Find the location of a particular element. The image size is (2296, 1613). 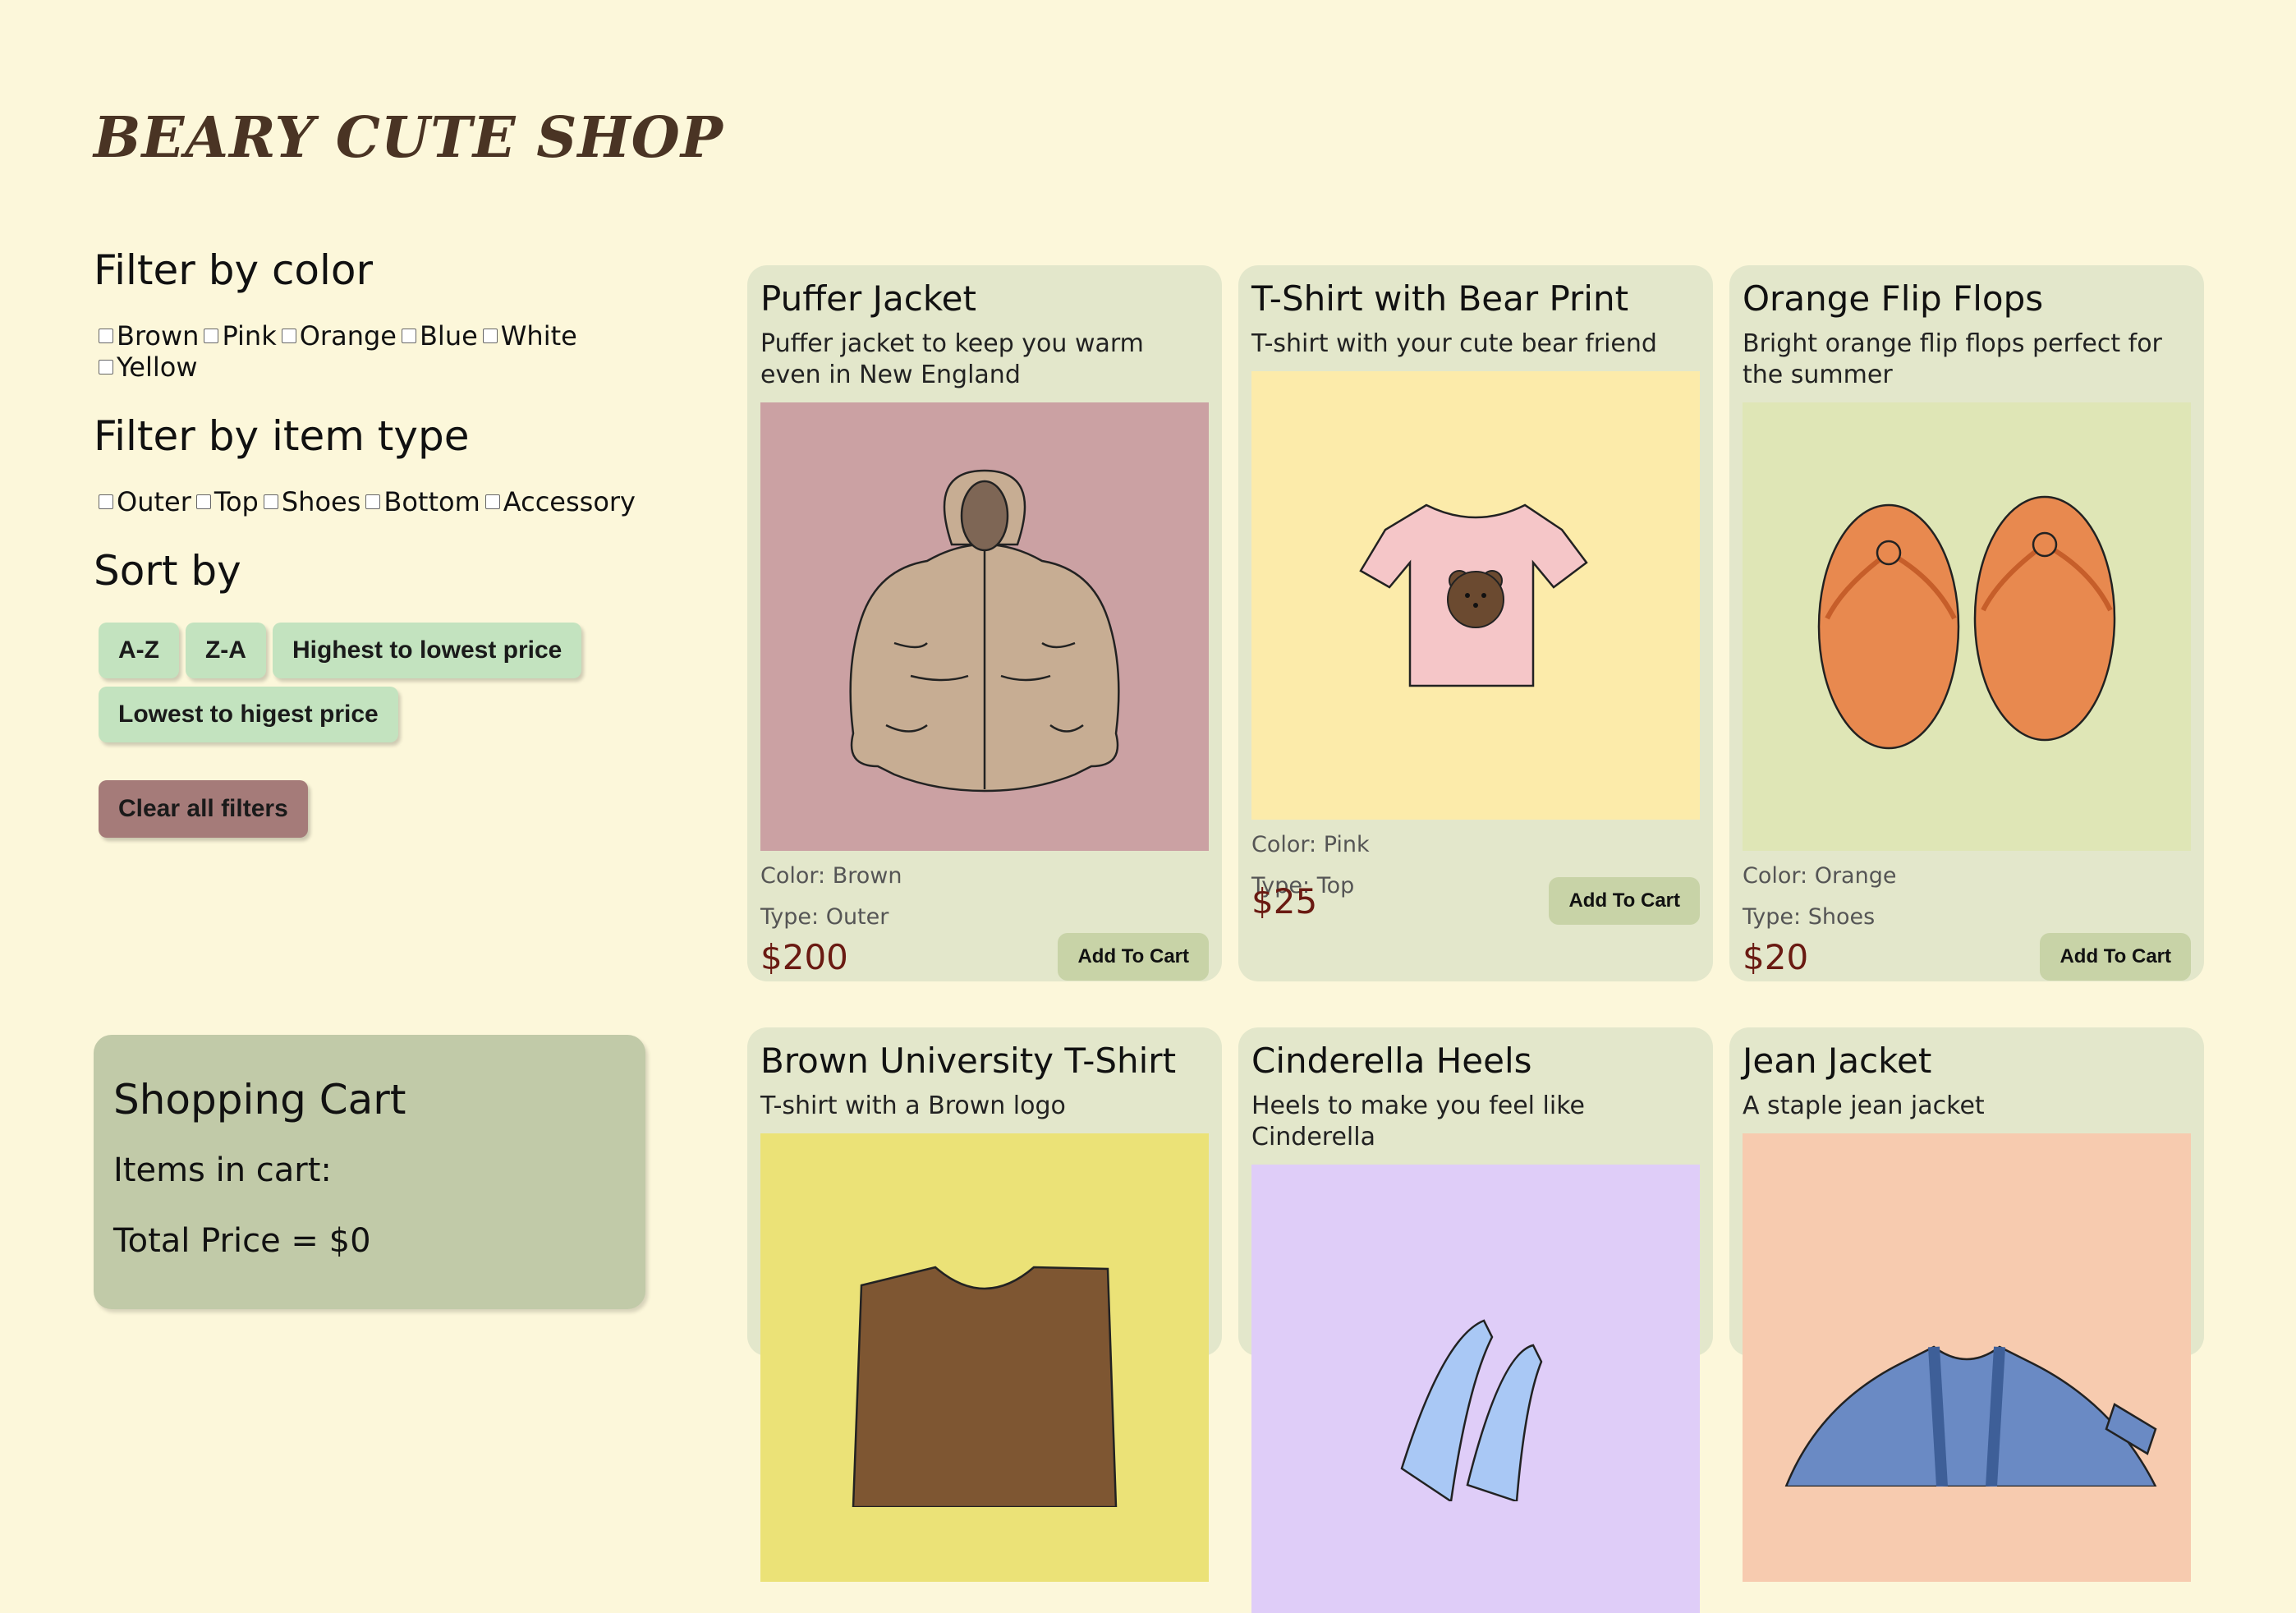

flip-flops-icon is located at coordinates (1967, 622).